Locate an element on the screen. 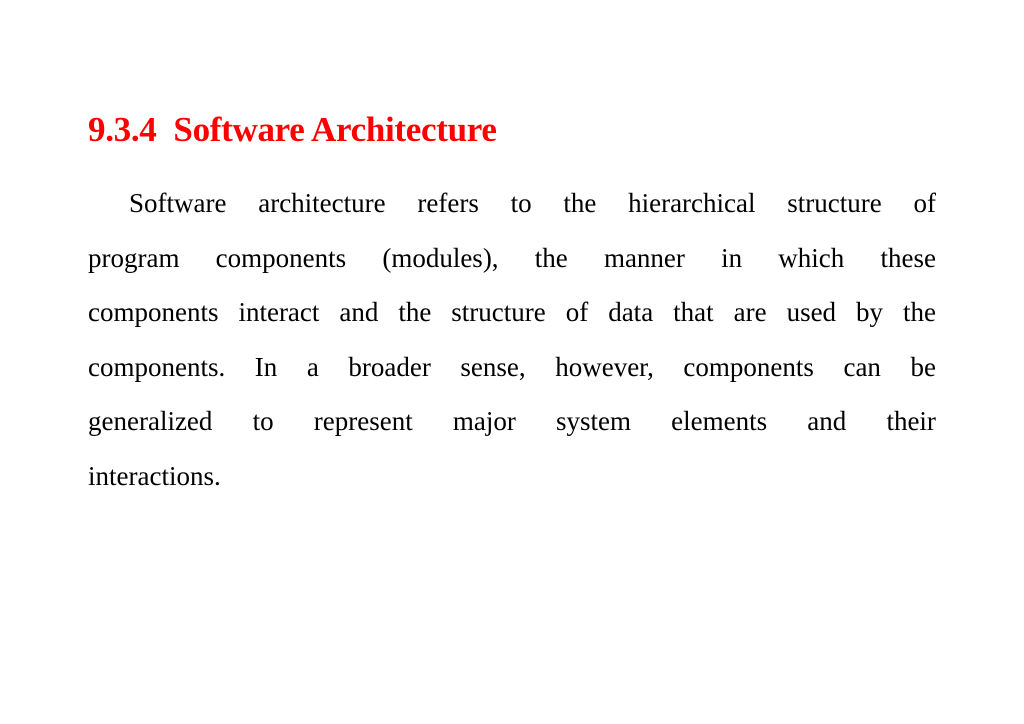  paragraph-word: a is located at coordinates (312, 366).